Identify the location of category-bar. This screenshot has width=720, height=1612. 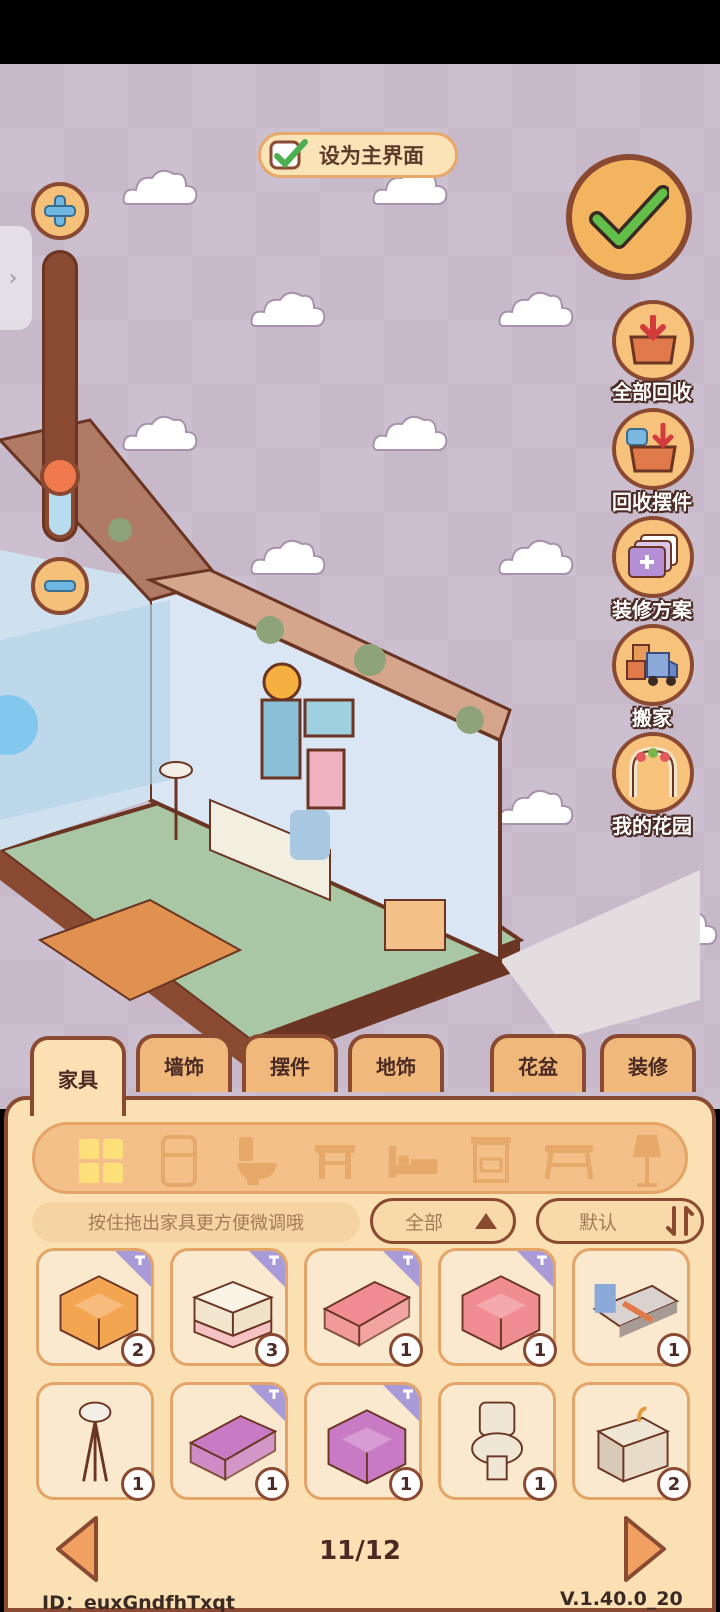
(360, 1158).